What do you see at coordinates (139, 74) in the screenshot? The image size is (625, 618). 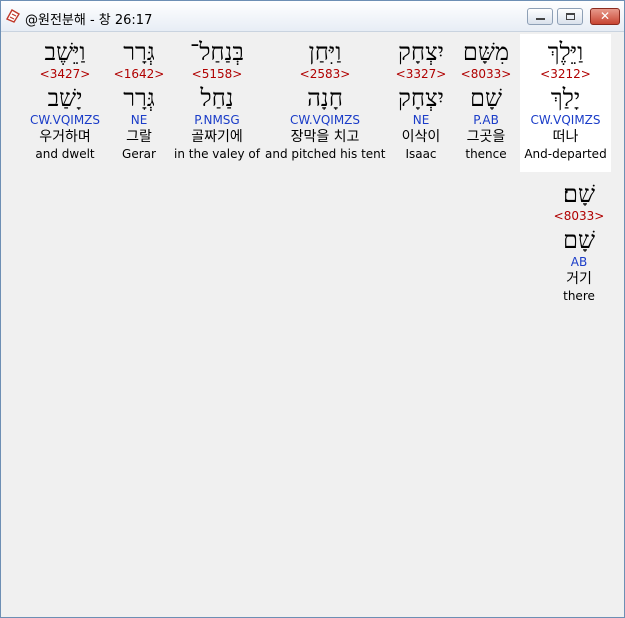 I see `strong-number: <1642>` at bounding box center [139, 74].